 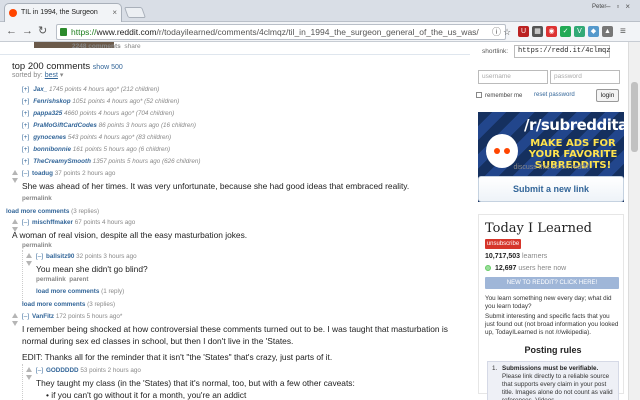 I want to click on sort-menu: sorted by: best ▾, so click(x=37, y=75).